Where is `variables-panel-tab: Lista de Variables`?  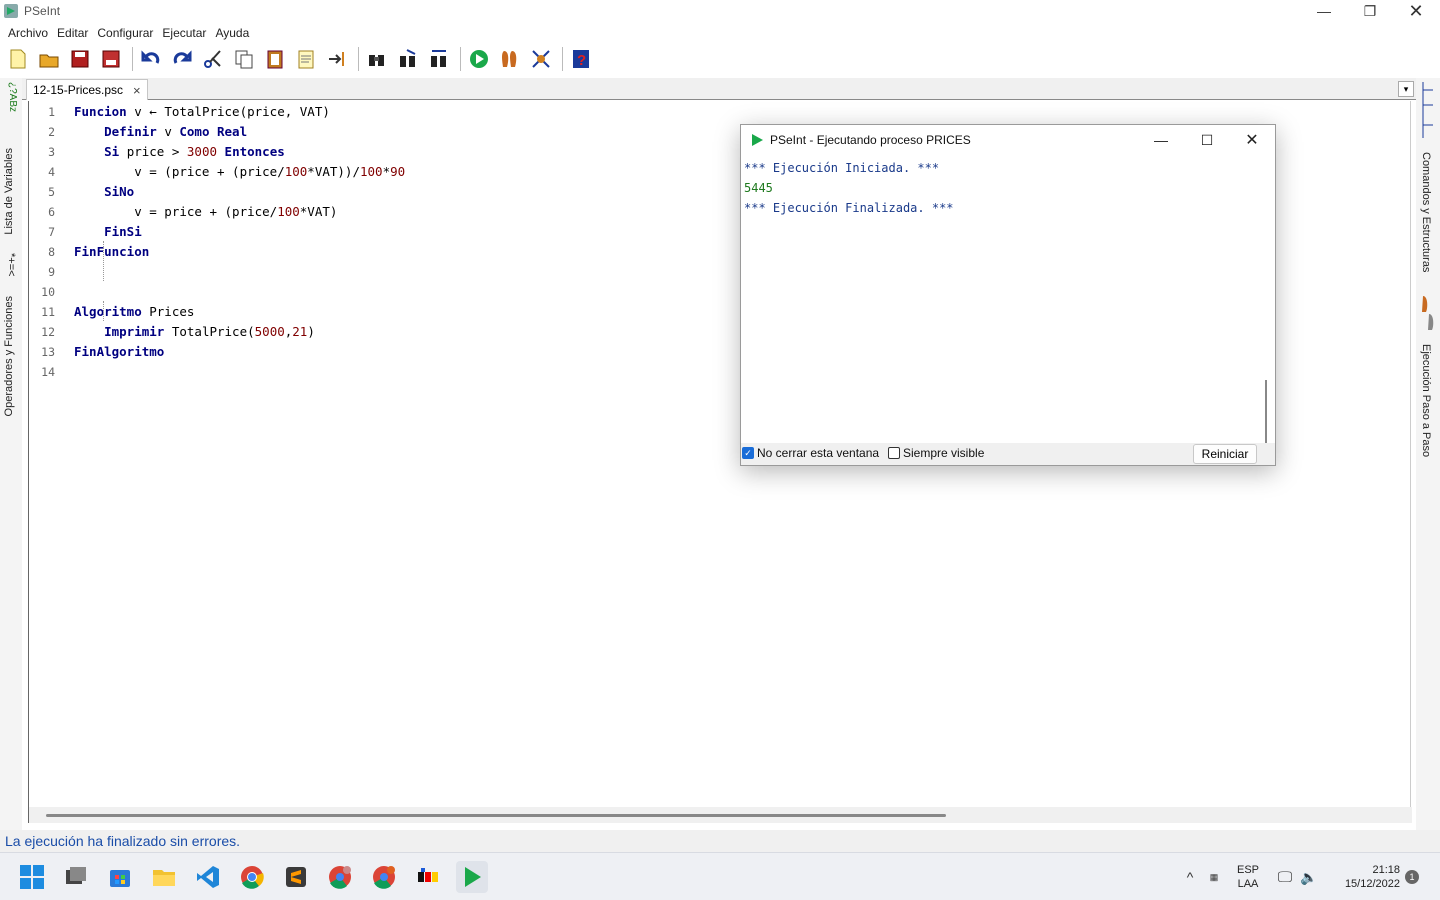 variables-panel-tab: Lista de Variables is located at coordinates (9, 191).